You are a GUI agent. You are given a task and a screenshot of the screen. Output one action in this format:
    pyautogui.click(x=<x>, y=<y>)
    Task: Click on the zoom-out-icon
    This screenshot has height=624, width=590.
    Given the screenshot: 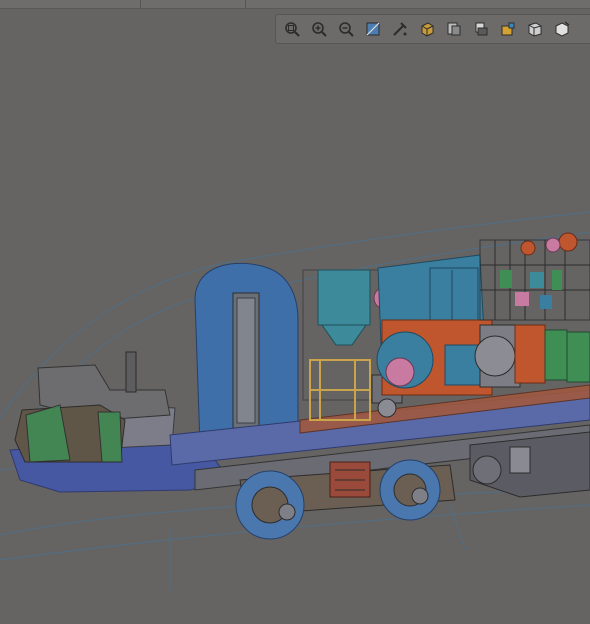 What is the action you would take?
    pyautogui.click(x=346, y=29)
    